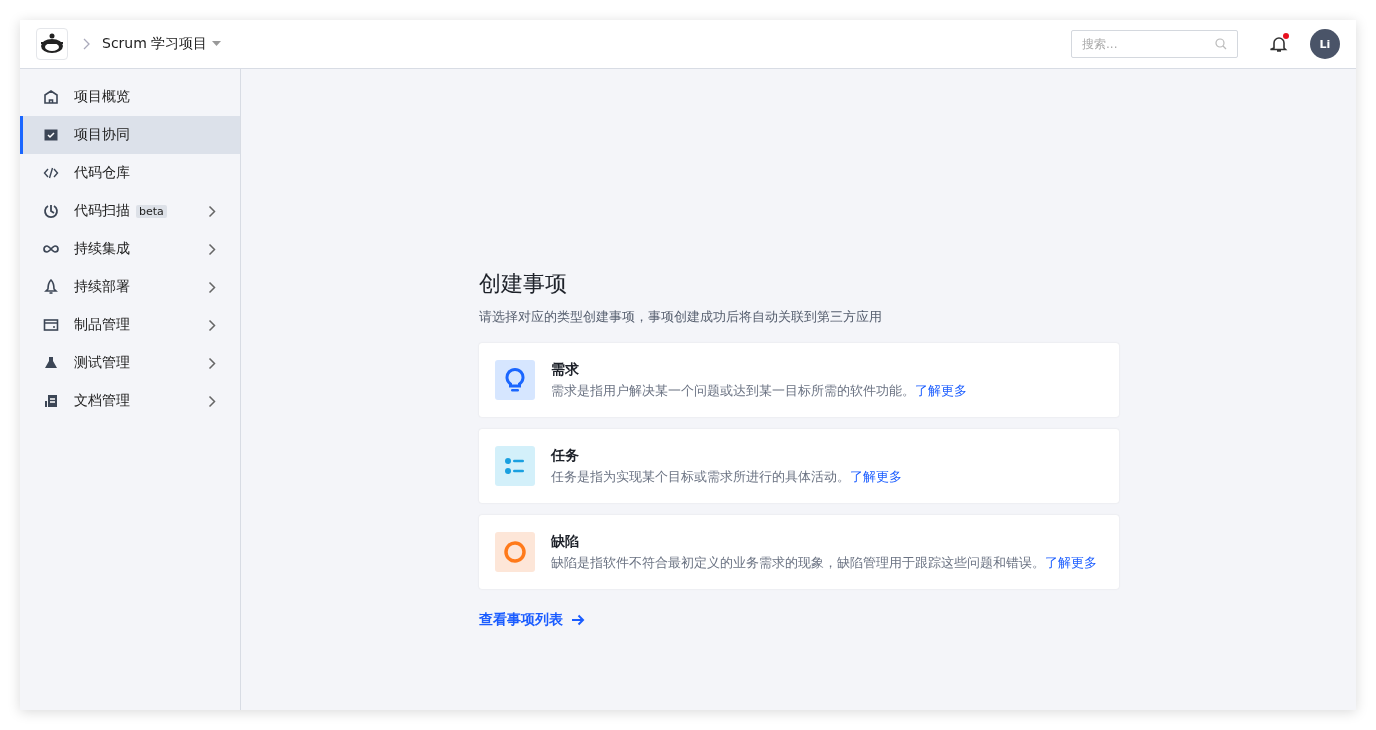 The height and width of the screenshot is (730, 1376). Describe the element at coordinates (102, 173) in the screenshot. I see `sidebar-item-label: 代码仓库` at that location.